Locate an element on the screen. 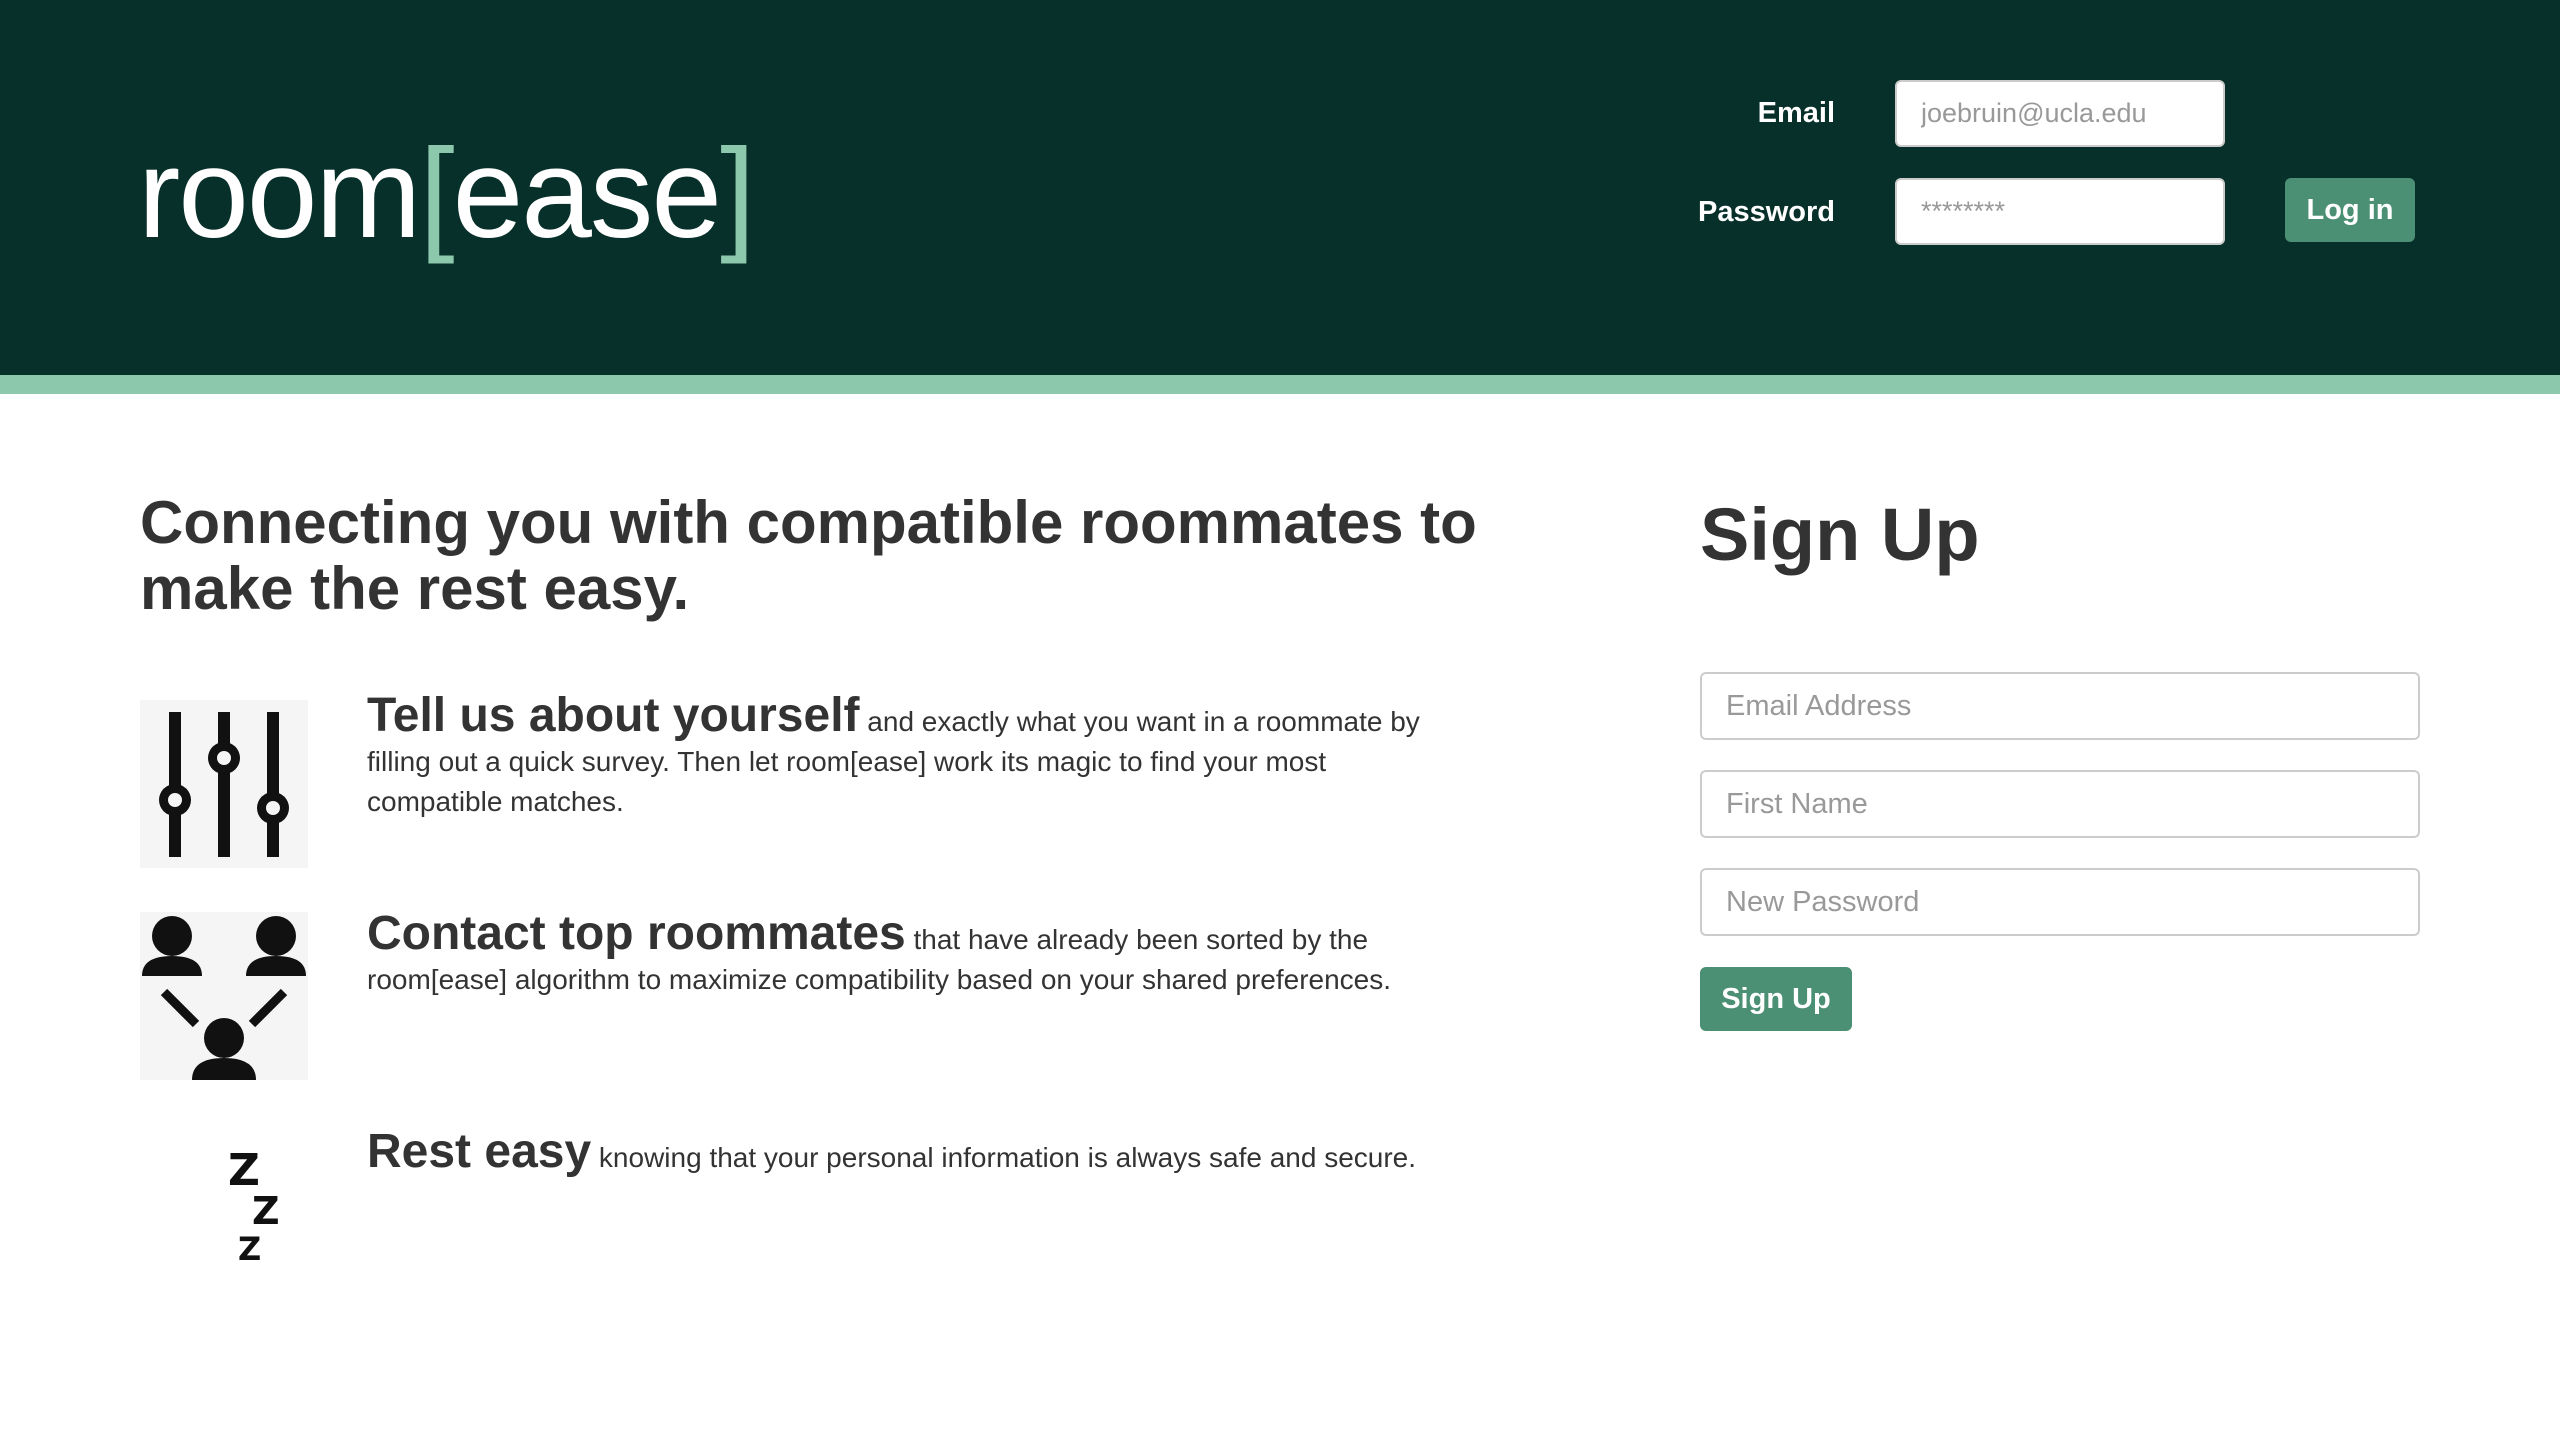 This screenshot has width=2560, height=1436. signup-button: Sign Up is located at coordinates (1776, 999).